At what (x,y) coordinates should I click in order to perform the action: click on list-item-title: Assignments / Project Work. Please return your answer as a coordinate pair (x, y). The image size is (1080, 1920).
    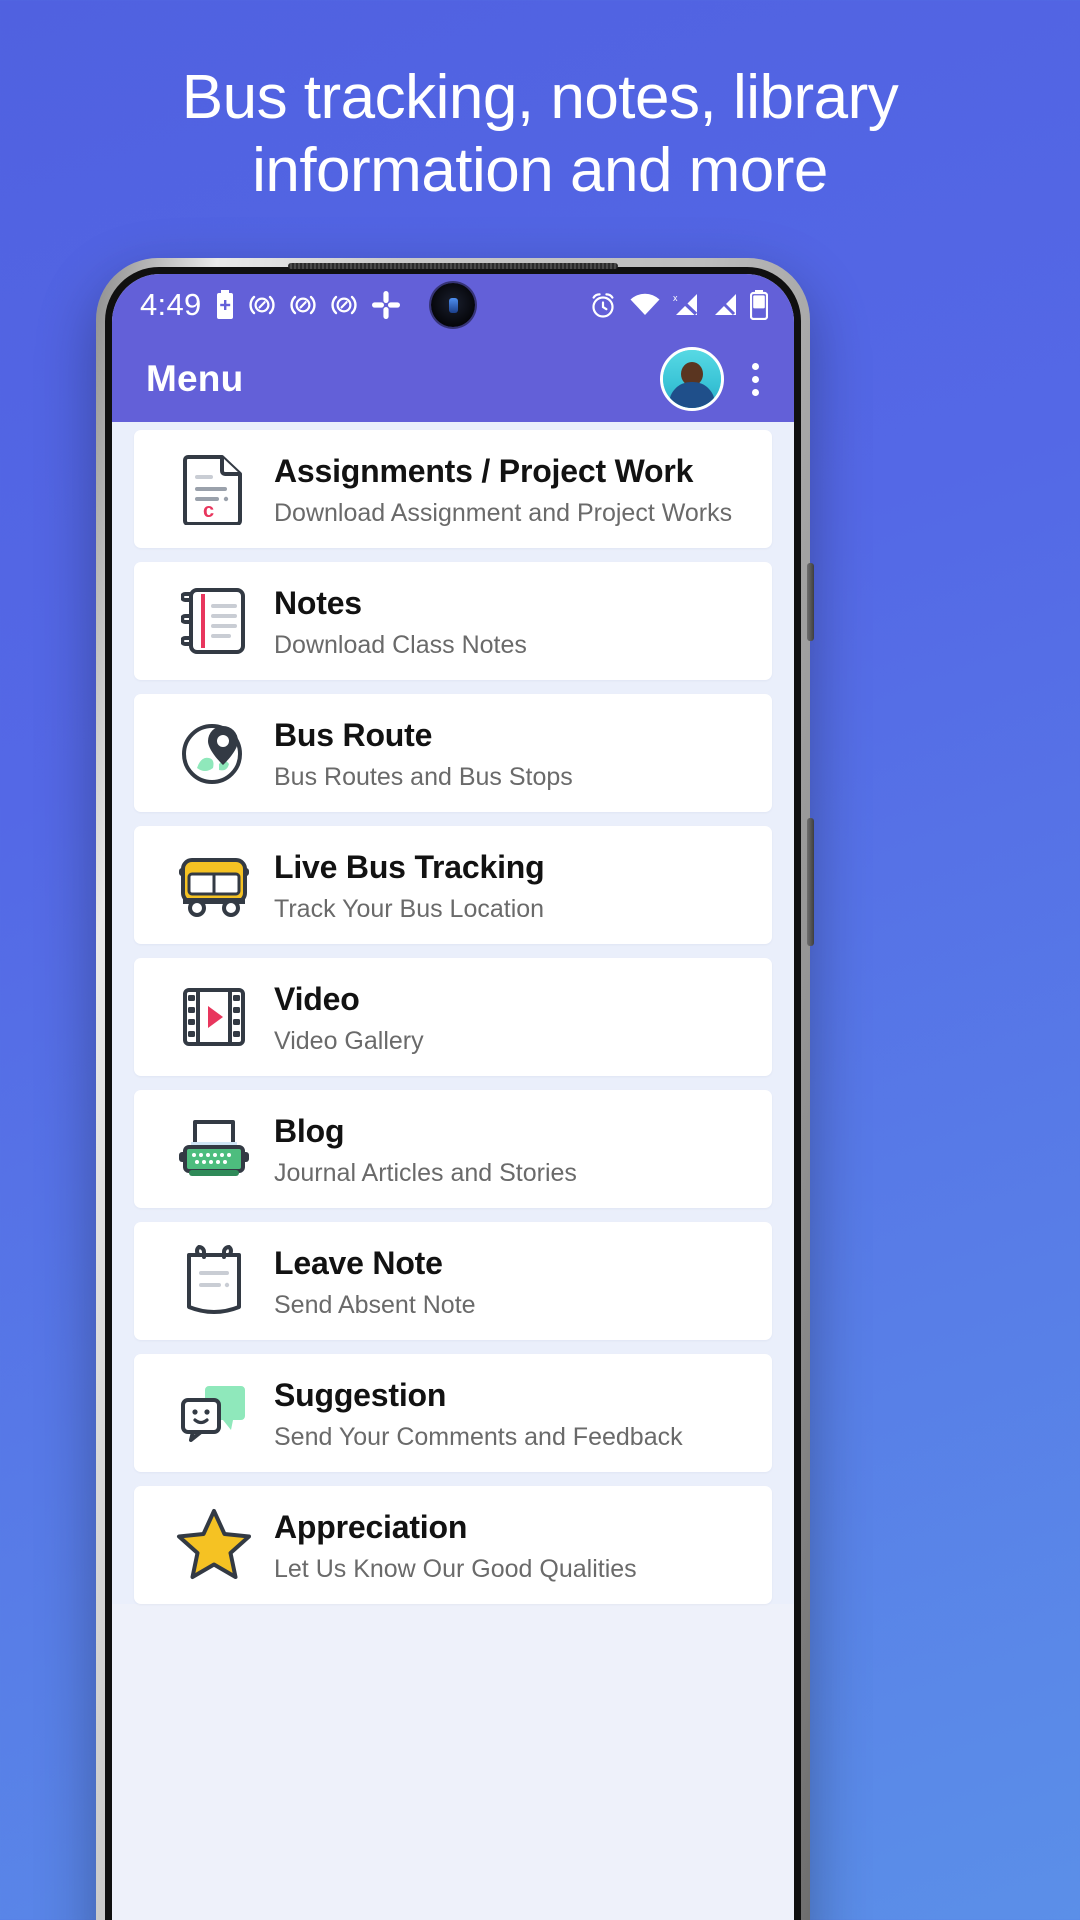
    Looking at the image, I should click on (484, 470).